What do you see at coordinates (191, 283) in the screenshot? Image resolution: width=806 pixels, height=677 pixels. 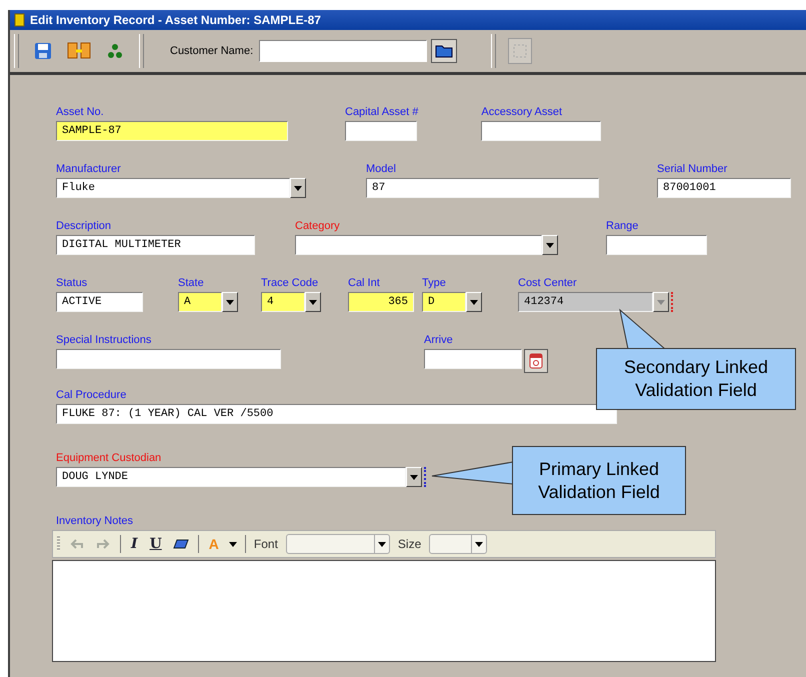 I see `field-label: State` at bounding box center [191, 283].